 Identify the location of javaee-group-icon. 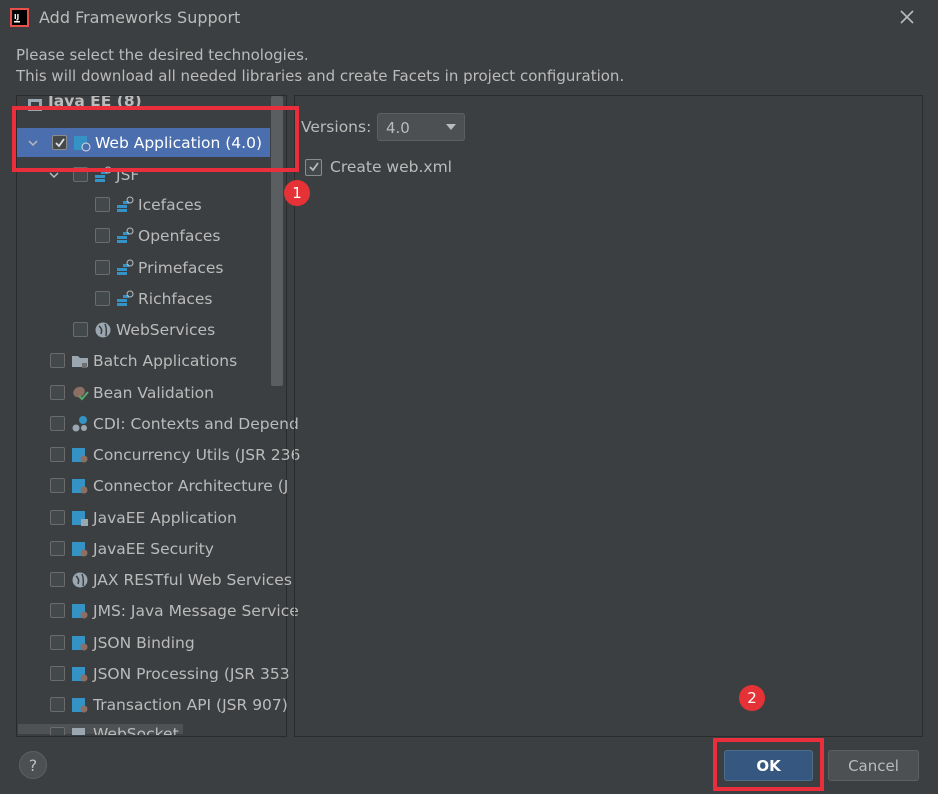
(35, 105).